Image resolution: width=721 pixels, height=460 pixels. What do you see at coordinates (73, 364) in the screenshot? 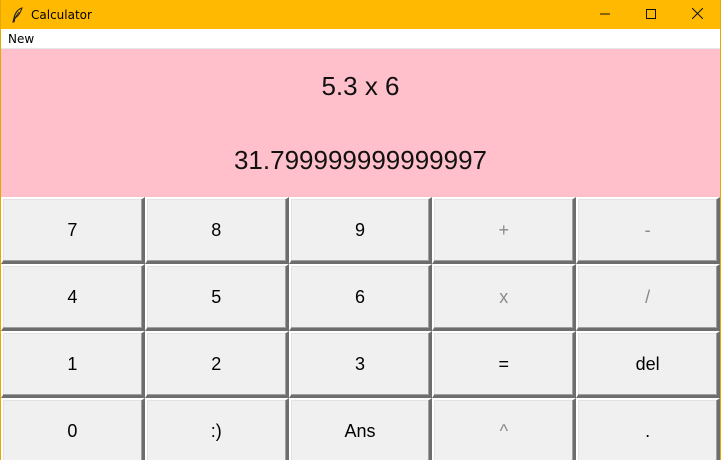
I see `key-1: 1` at bounding box center [73, 364].